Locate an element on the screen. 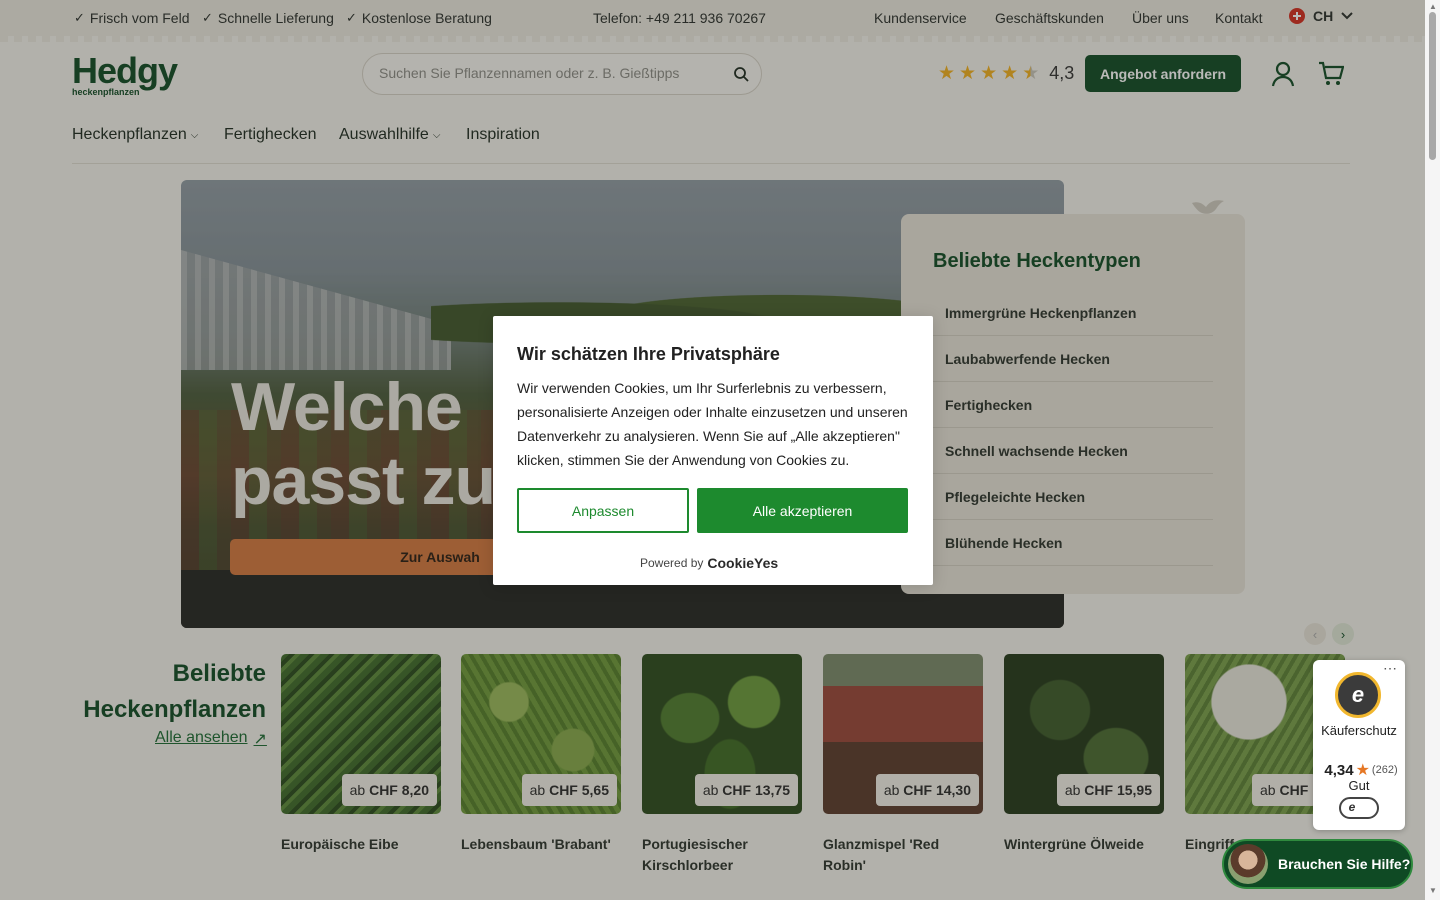 This screenshot has height=900, width=1440. scroll-up-icon: ▲ is located at coordinates (1433, 6).